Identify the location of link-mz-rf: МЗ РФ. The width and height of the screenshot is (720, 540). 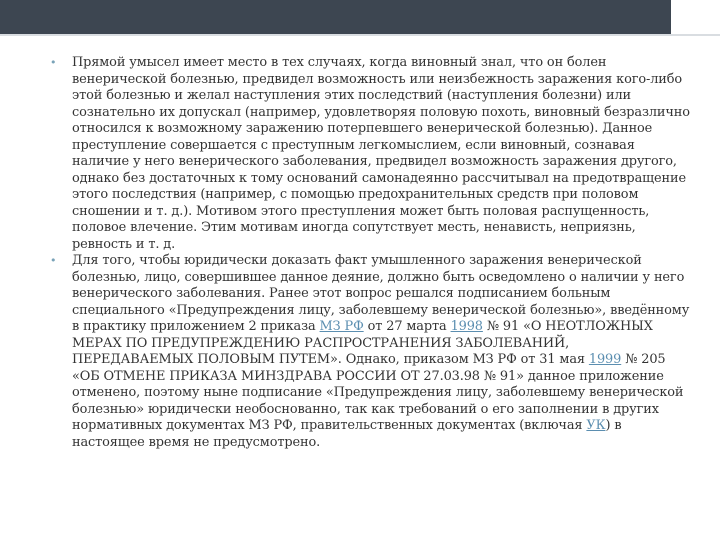
(342, 326).